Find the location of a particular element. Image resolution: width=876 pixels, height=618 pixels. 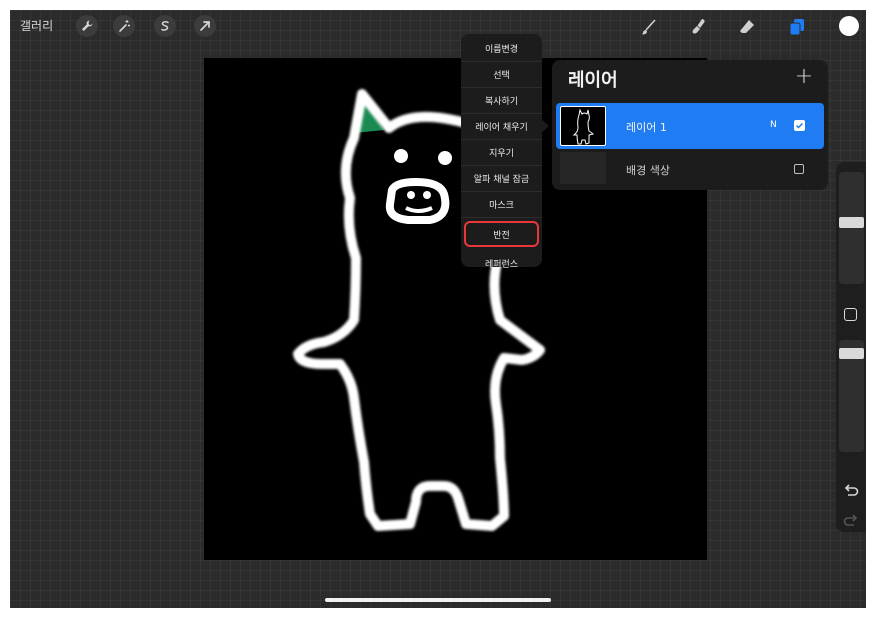

undo-icon is located at coordinates (851, 492).